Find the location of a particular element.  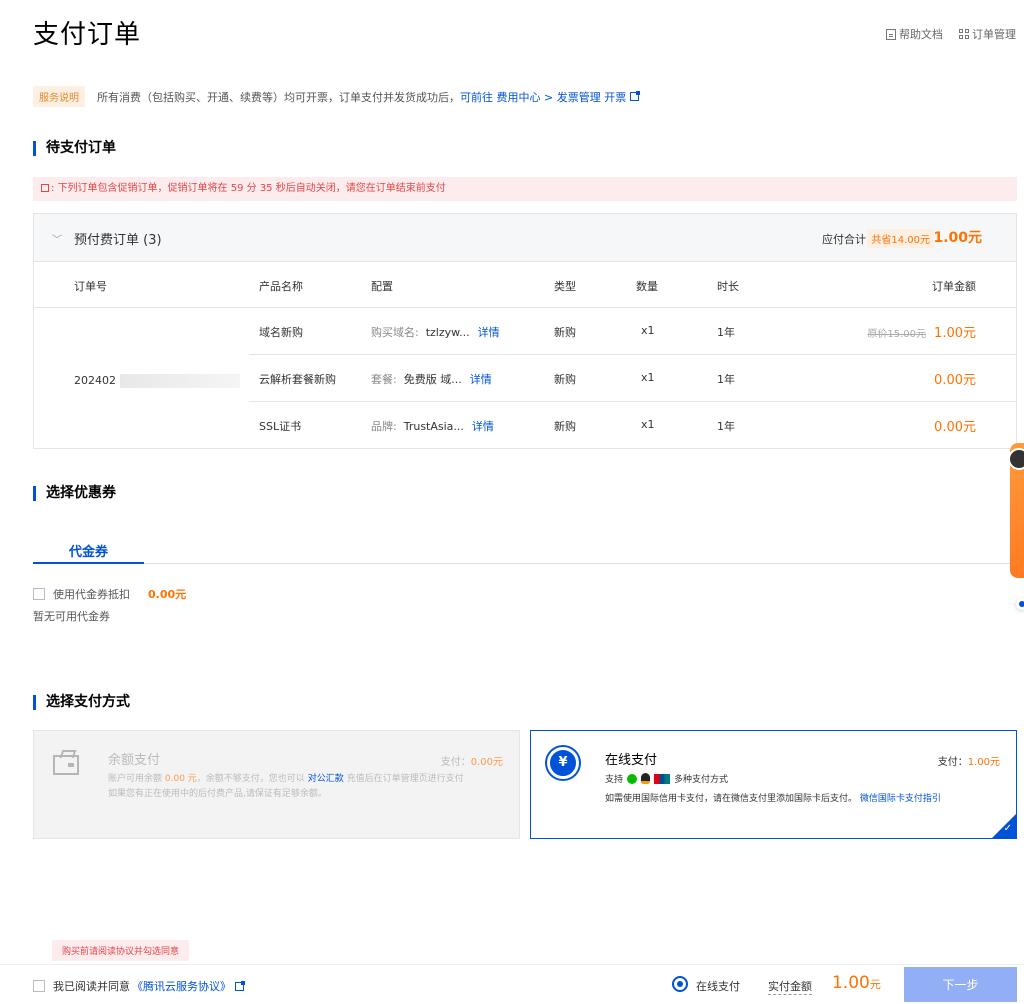

online-pay-value: 1.00元 is located at coordinates (983, 762).